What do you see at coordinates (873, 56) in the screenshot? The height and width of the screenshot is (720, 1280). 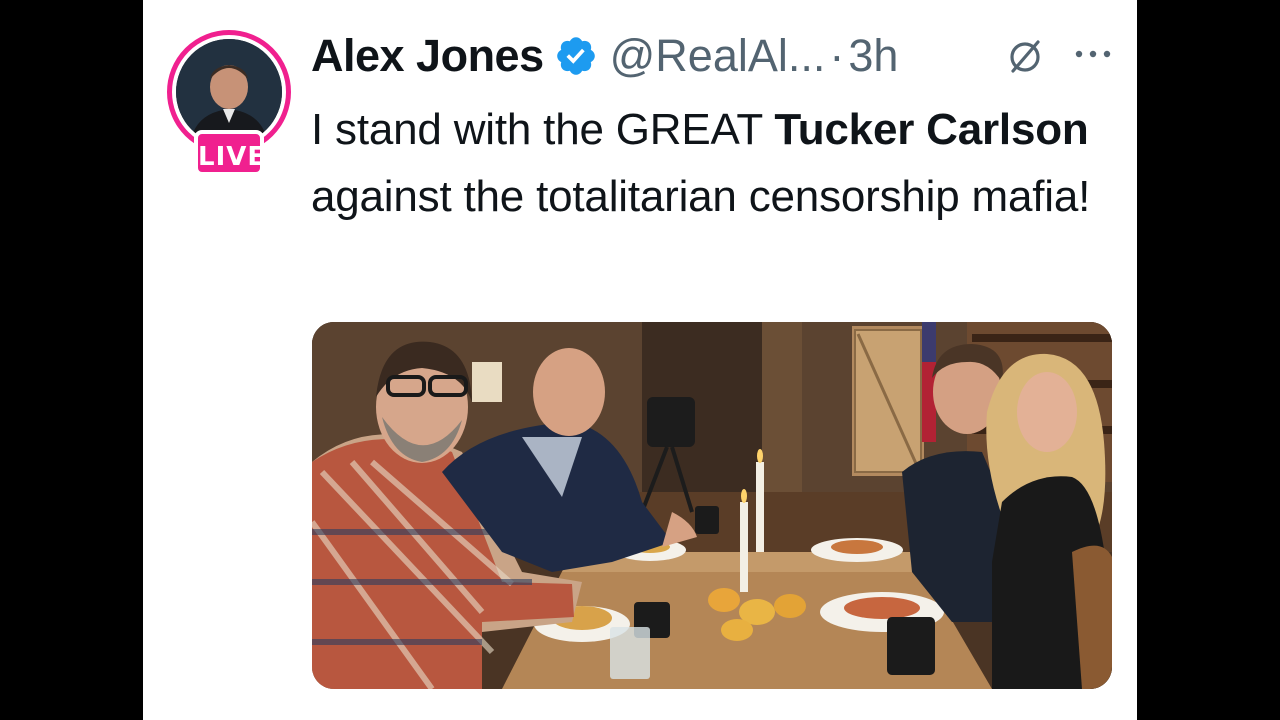 I see `tweet-timestamp: 3h` at bounding box center [873, 56].